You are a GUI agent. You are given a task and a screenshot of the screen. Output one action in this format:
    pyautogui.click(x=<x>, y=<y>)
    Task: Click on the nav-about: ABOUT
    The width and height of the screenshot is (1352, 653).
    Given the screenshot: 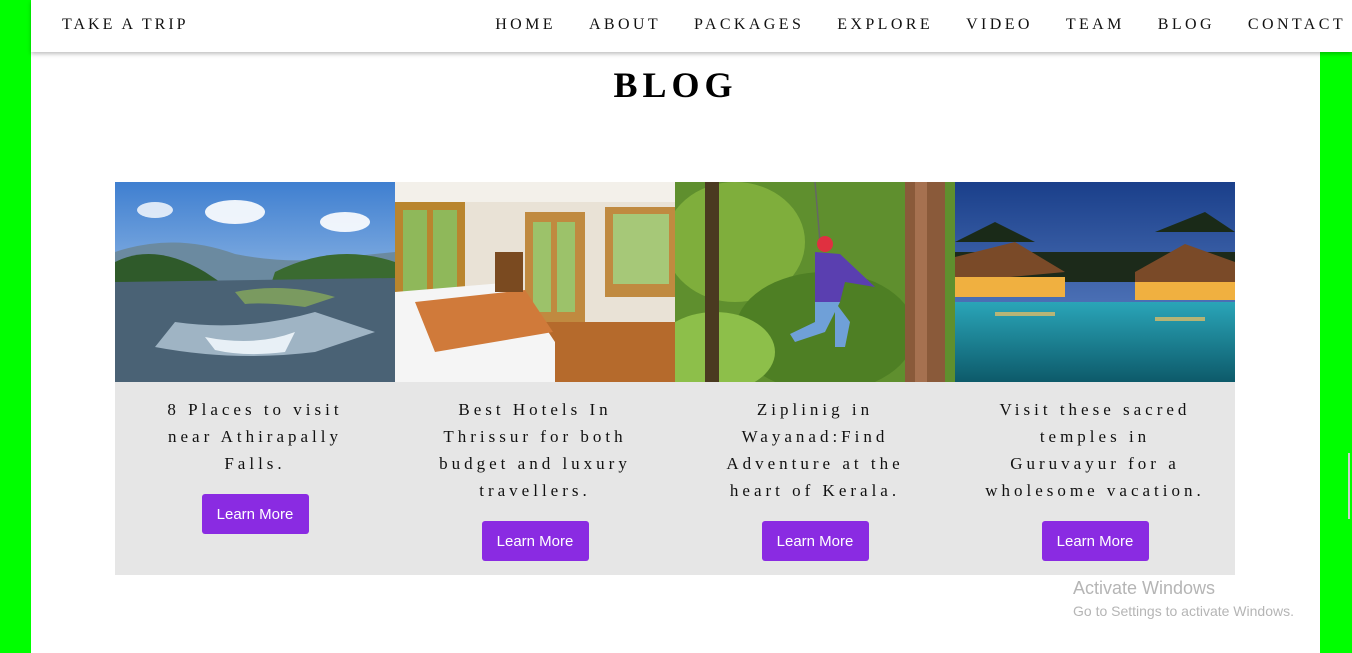 What is the action you would take?
    pyautogui.click(x=625, y=25)
    